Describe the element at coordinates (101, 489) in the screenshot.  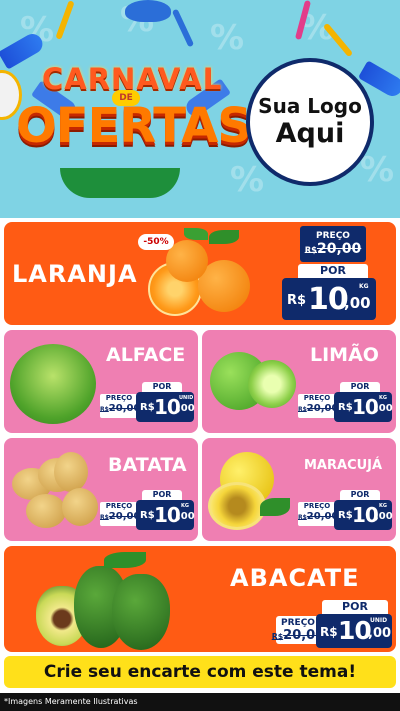
I see `product-card-batata: BATATA PREÇO R$20,00 POR R$ 10 ,00 KG` at that location.